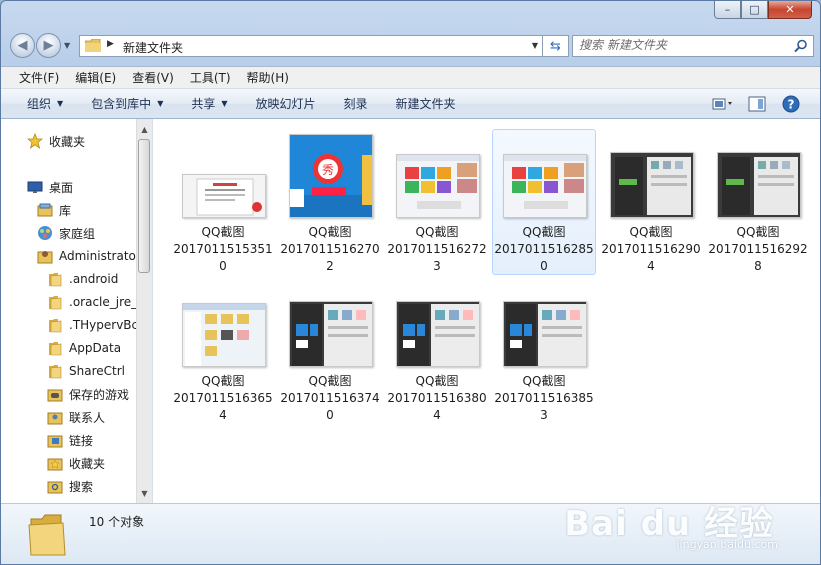 This screenshot has width=821, height=565. Describe the element at coordinates (66, 233) in the screenshot. I see `sidebar-item: 家庭组` at that location.